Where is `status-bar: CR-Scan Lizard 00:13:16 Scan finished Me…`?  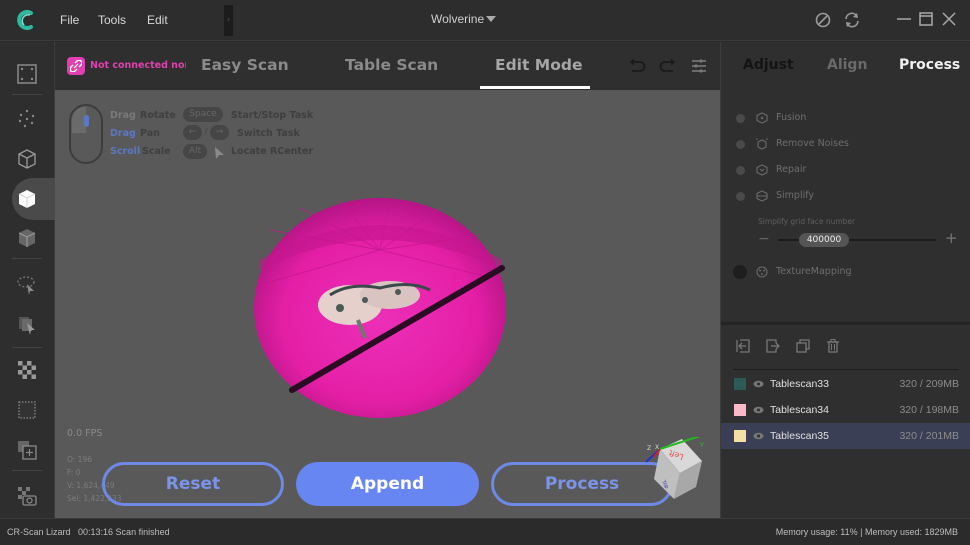
status-bar: CR-Scan Lizard 00:13:16 Scan finished Me… is located at coordinates (485, 531).